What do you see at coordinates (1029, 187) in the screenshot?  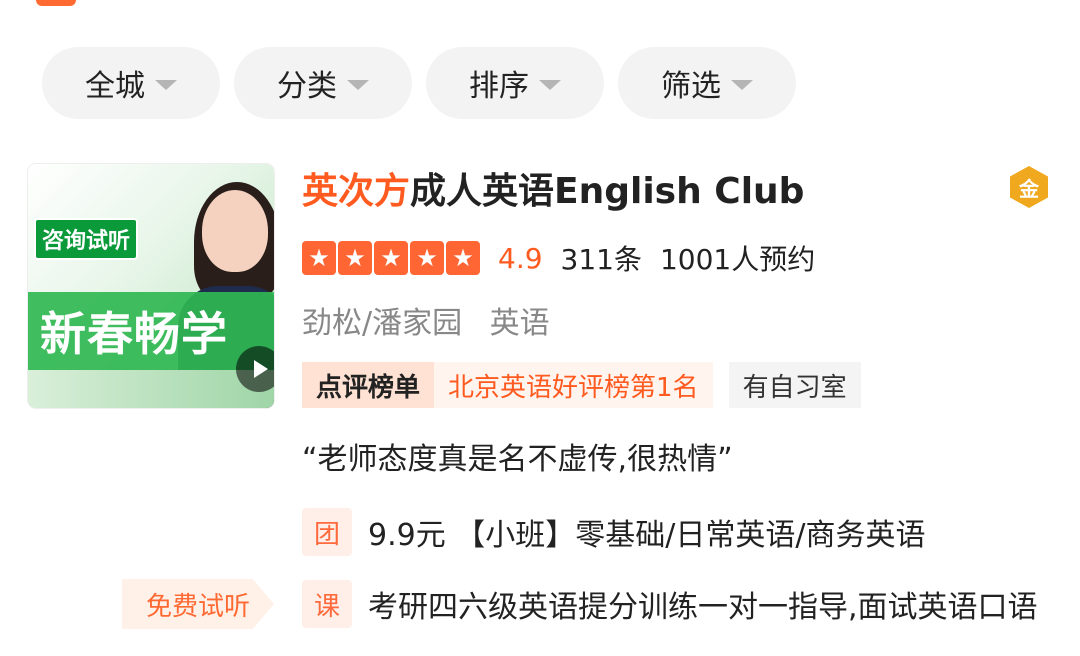 I see `gold-medal-icon: 金` at bounding box center [1029, 187].